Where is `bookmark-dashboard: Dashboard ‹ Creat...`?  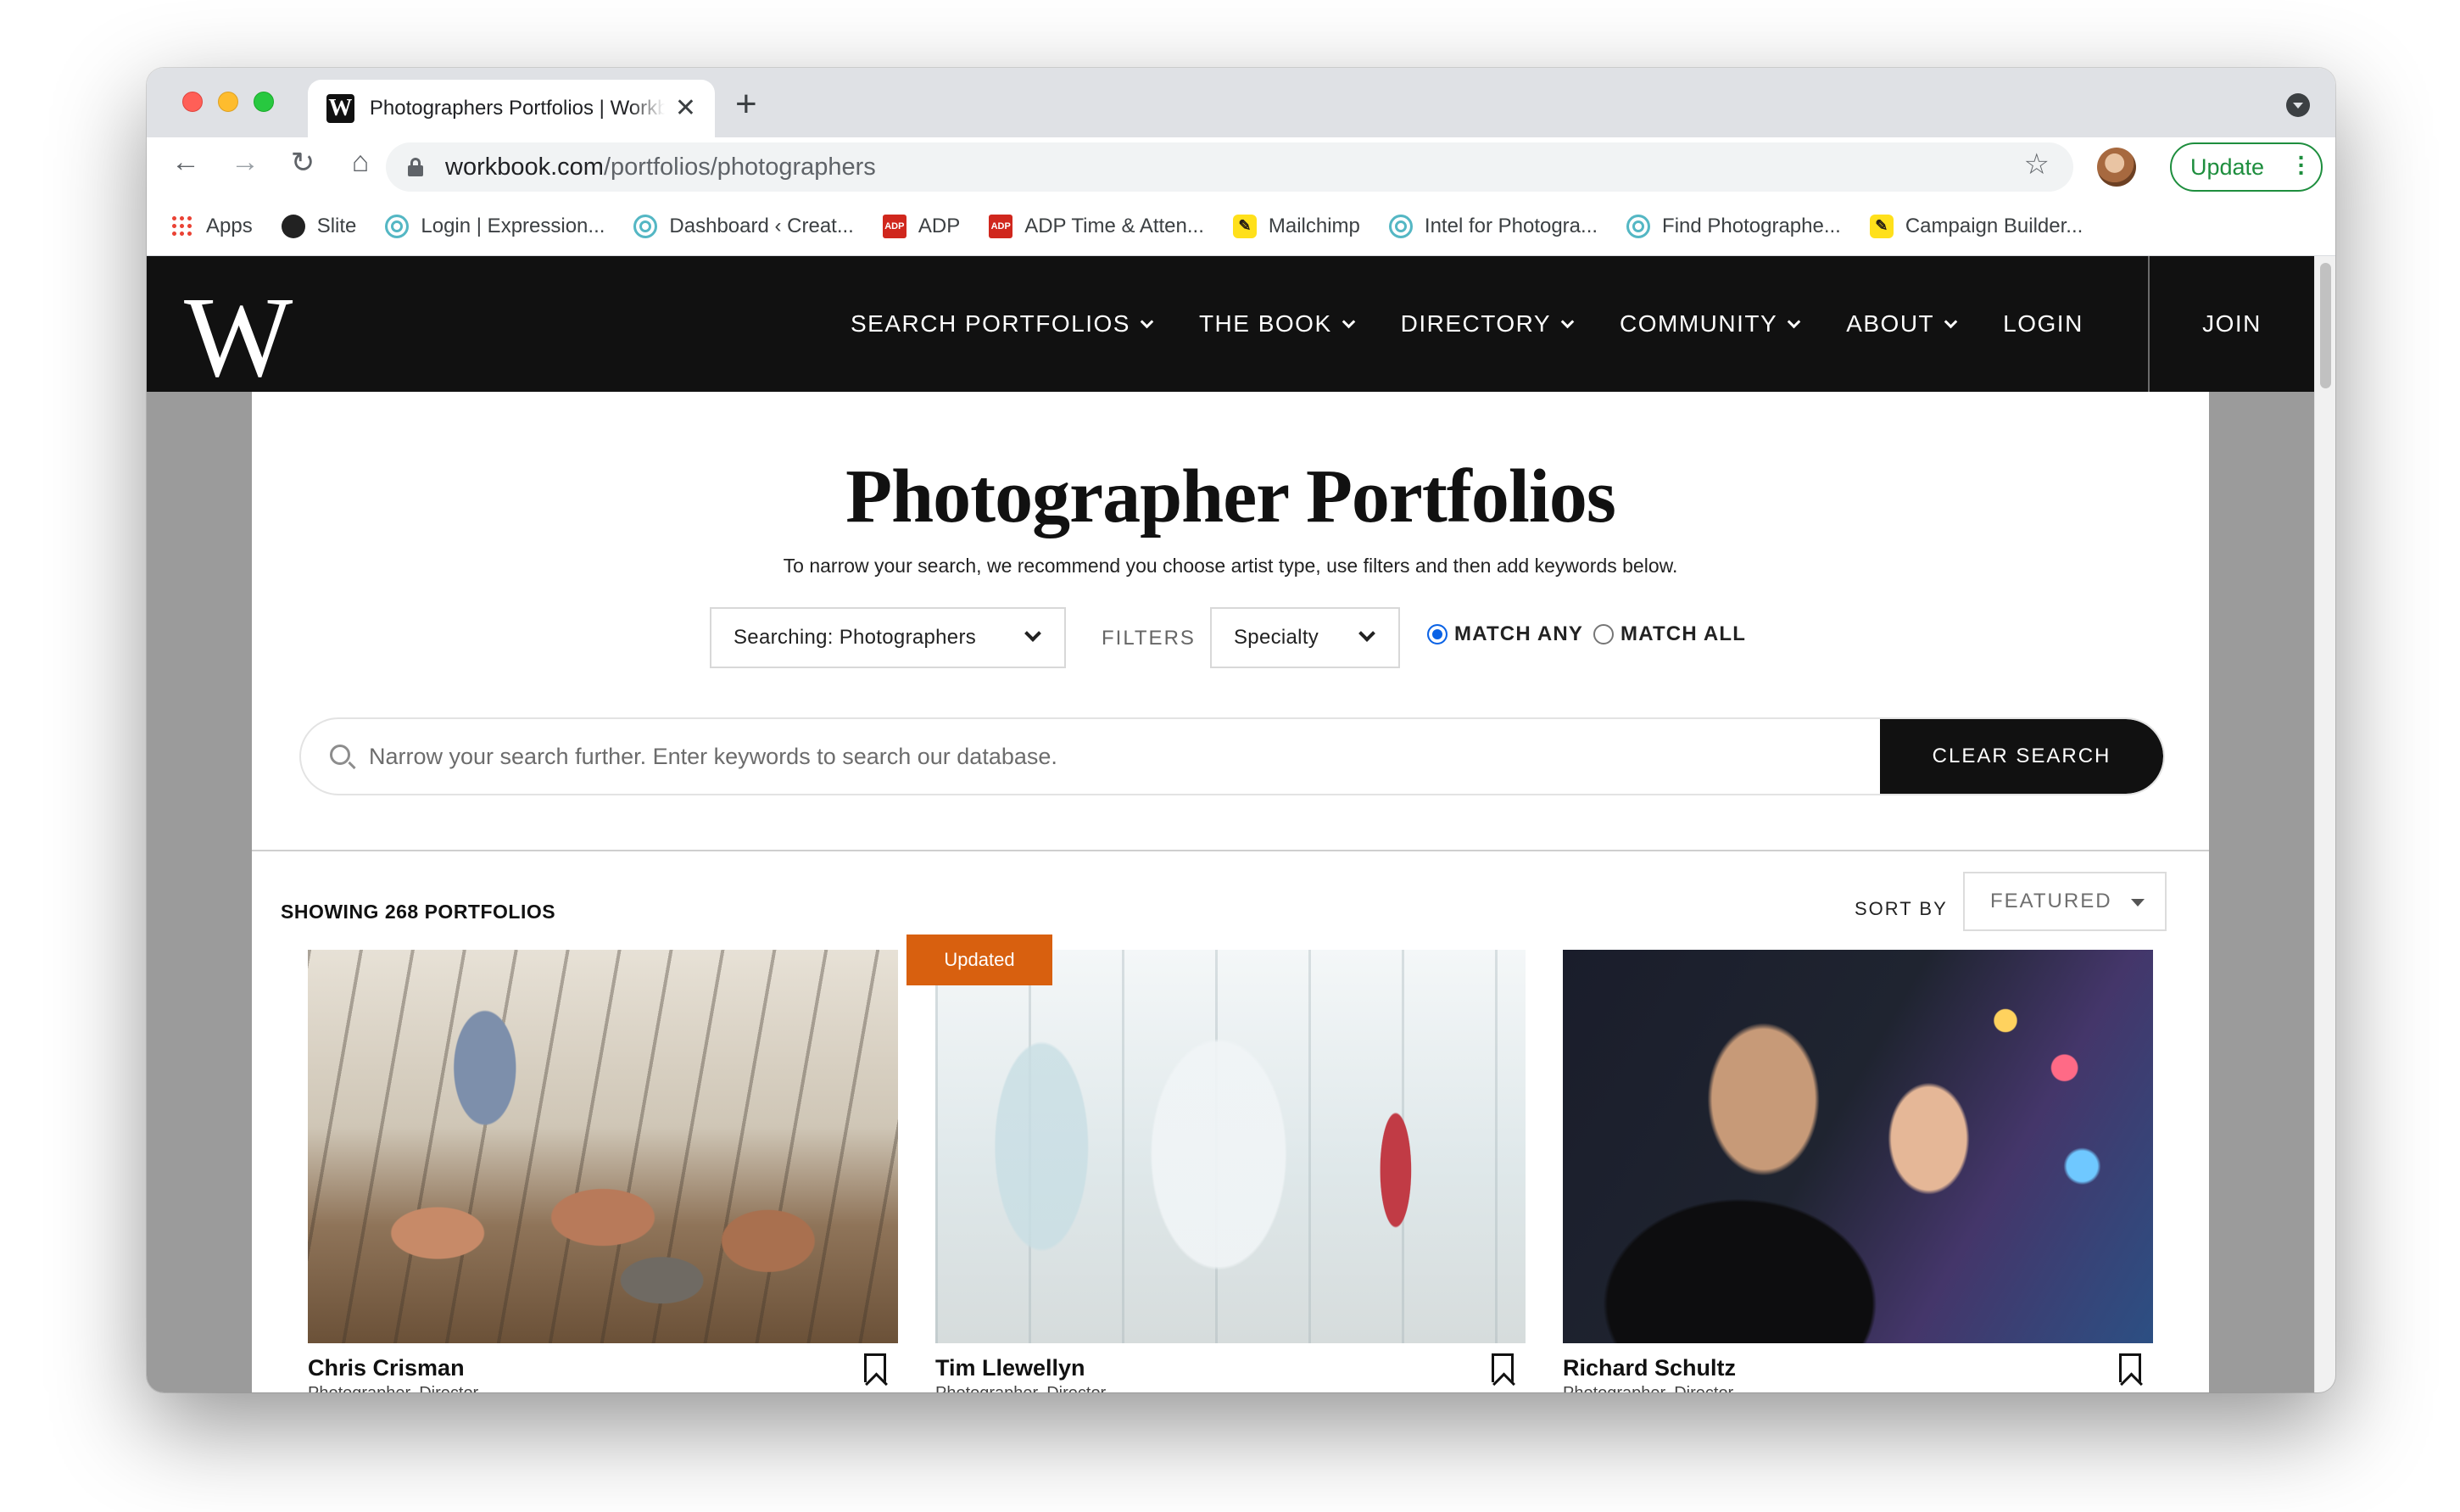 bookmark-dashboard: Dashboard ‹ Creat... is located at coordinates (743, 226).